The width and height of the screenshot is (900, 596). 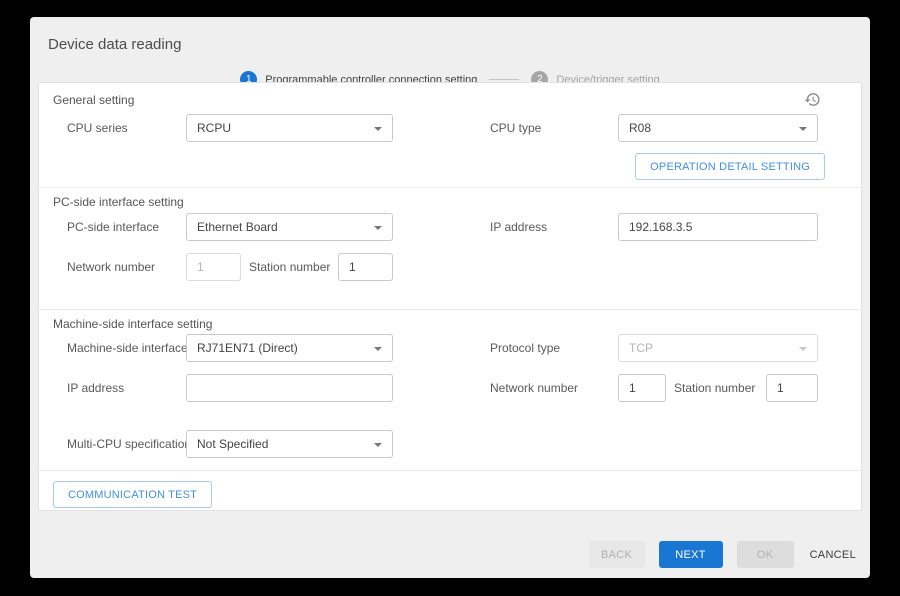 I want to click on machine-side-setting-header: Machine-side interface setting, so click(x=133, y=324).